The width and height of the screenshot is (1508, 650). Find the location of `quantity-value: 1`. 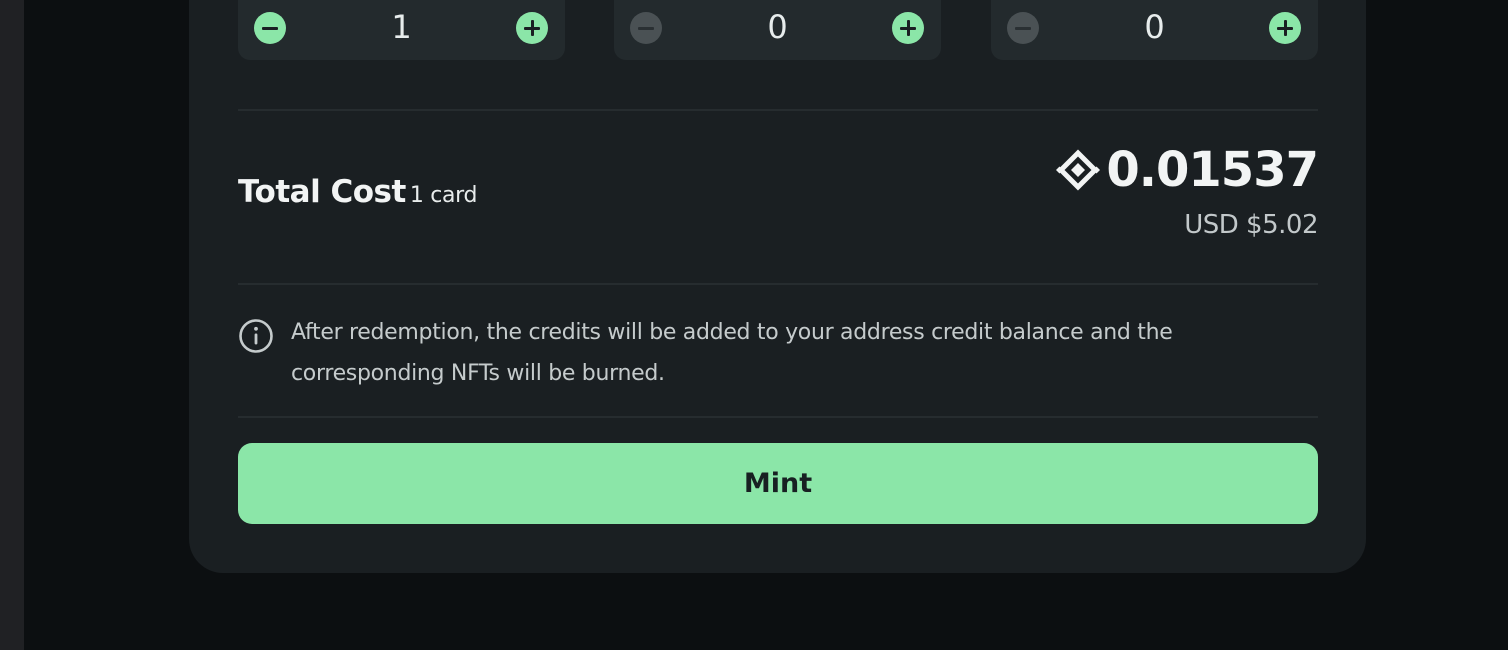

quantity-value: 1 is located at coordinates (401, 27).